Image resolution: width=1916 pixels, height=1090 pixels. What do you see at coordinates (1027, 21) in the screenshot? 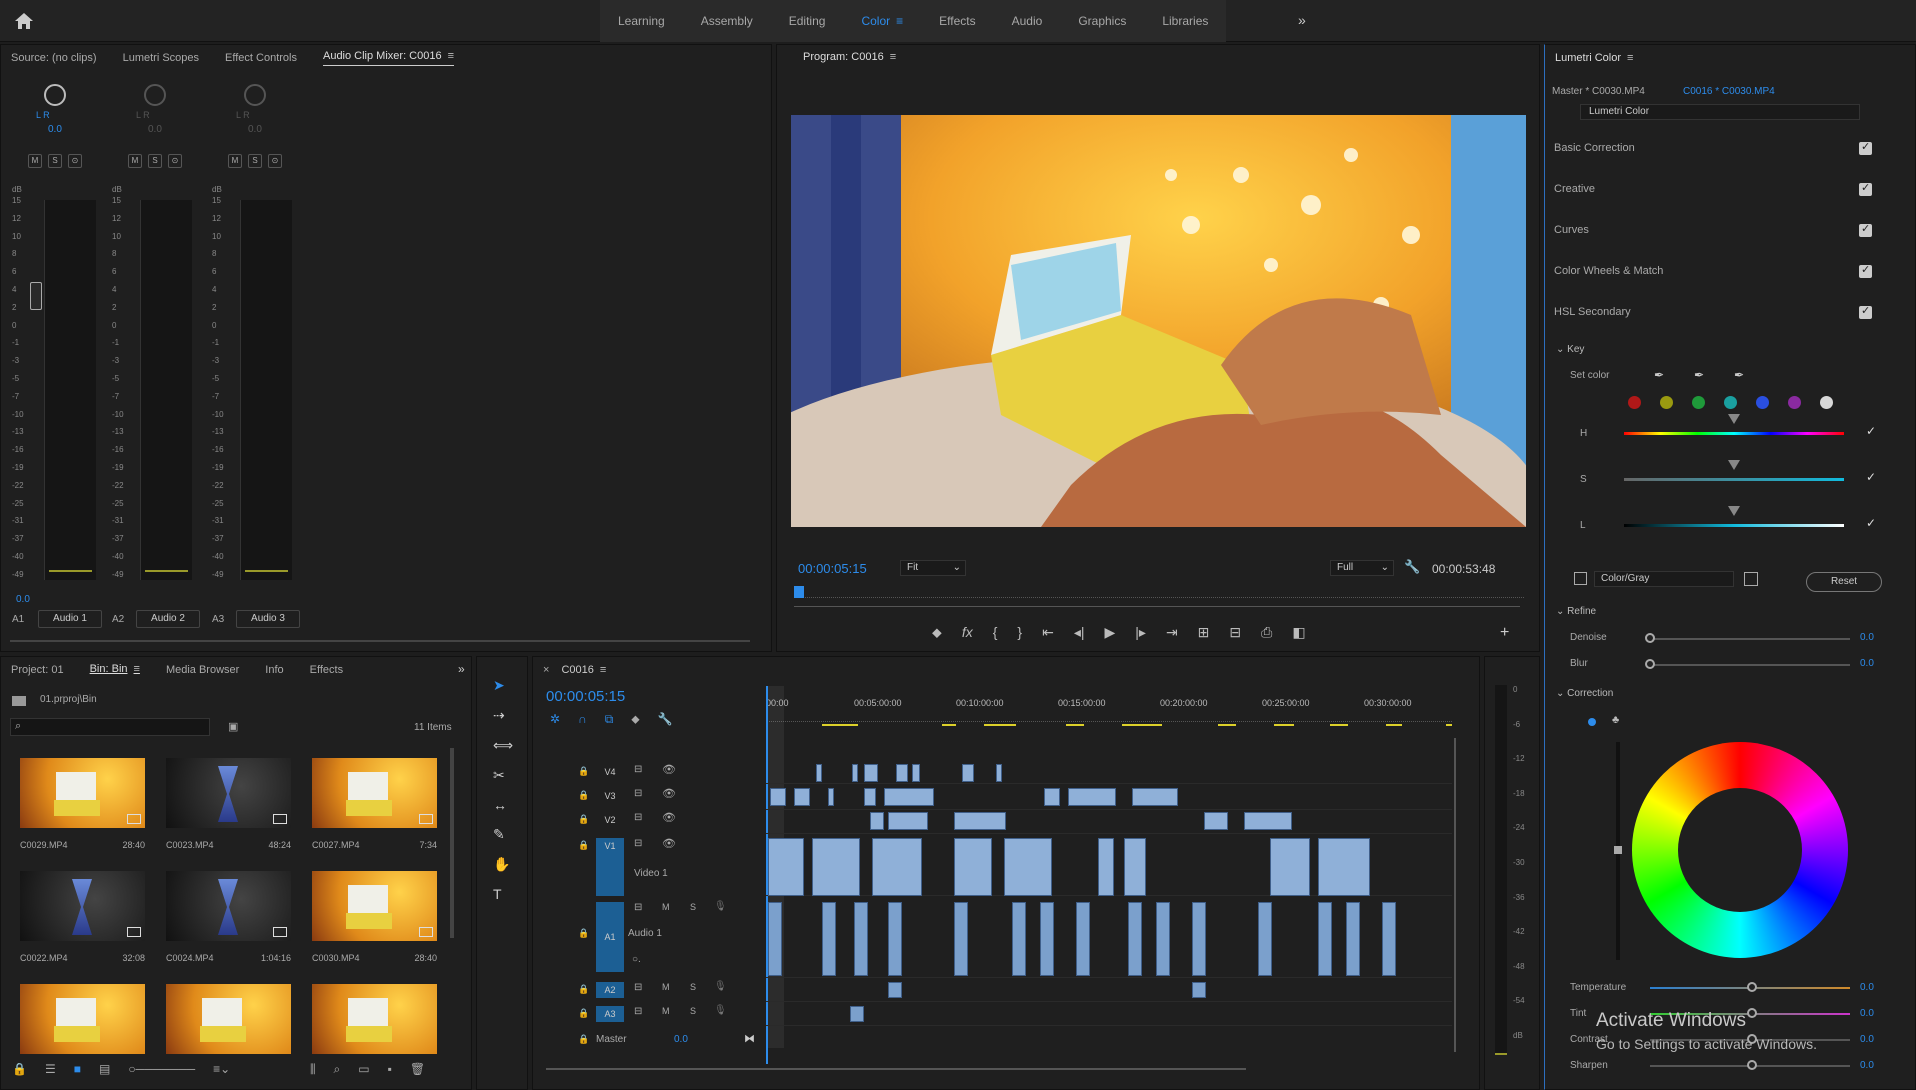
I see `tab-audio: Audio` at bounding box center [1027, 21].